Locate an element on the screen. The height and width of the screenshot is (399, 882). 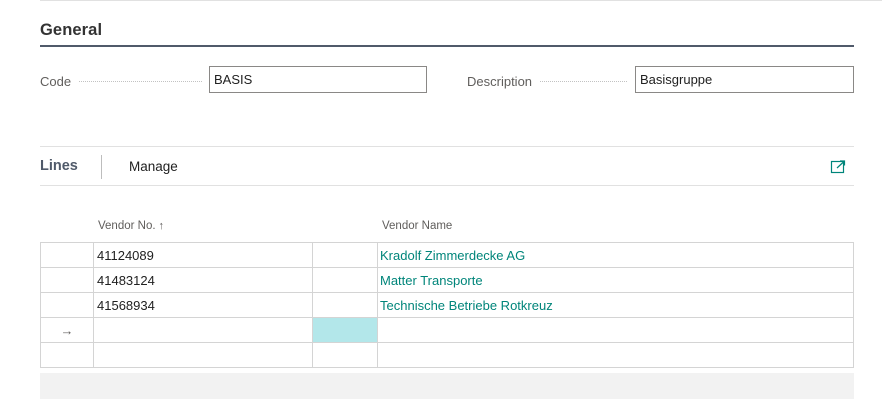
vendor-name-cell: Kradolf Zimmerdecke AG is located at coordinates (615, 255).